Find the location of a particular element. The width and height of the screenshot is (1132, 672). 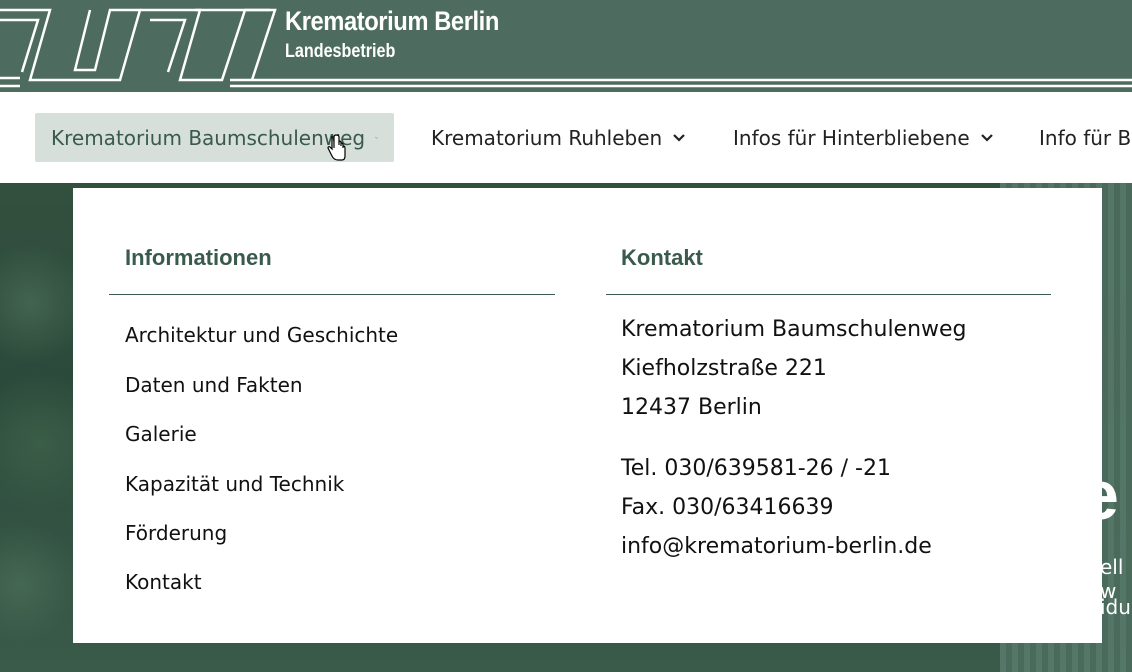

crematorium-logo-icon is located at coordinates (566, 46).